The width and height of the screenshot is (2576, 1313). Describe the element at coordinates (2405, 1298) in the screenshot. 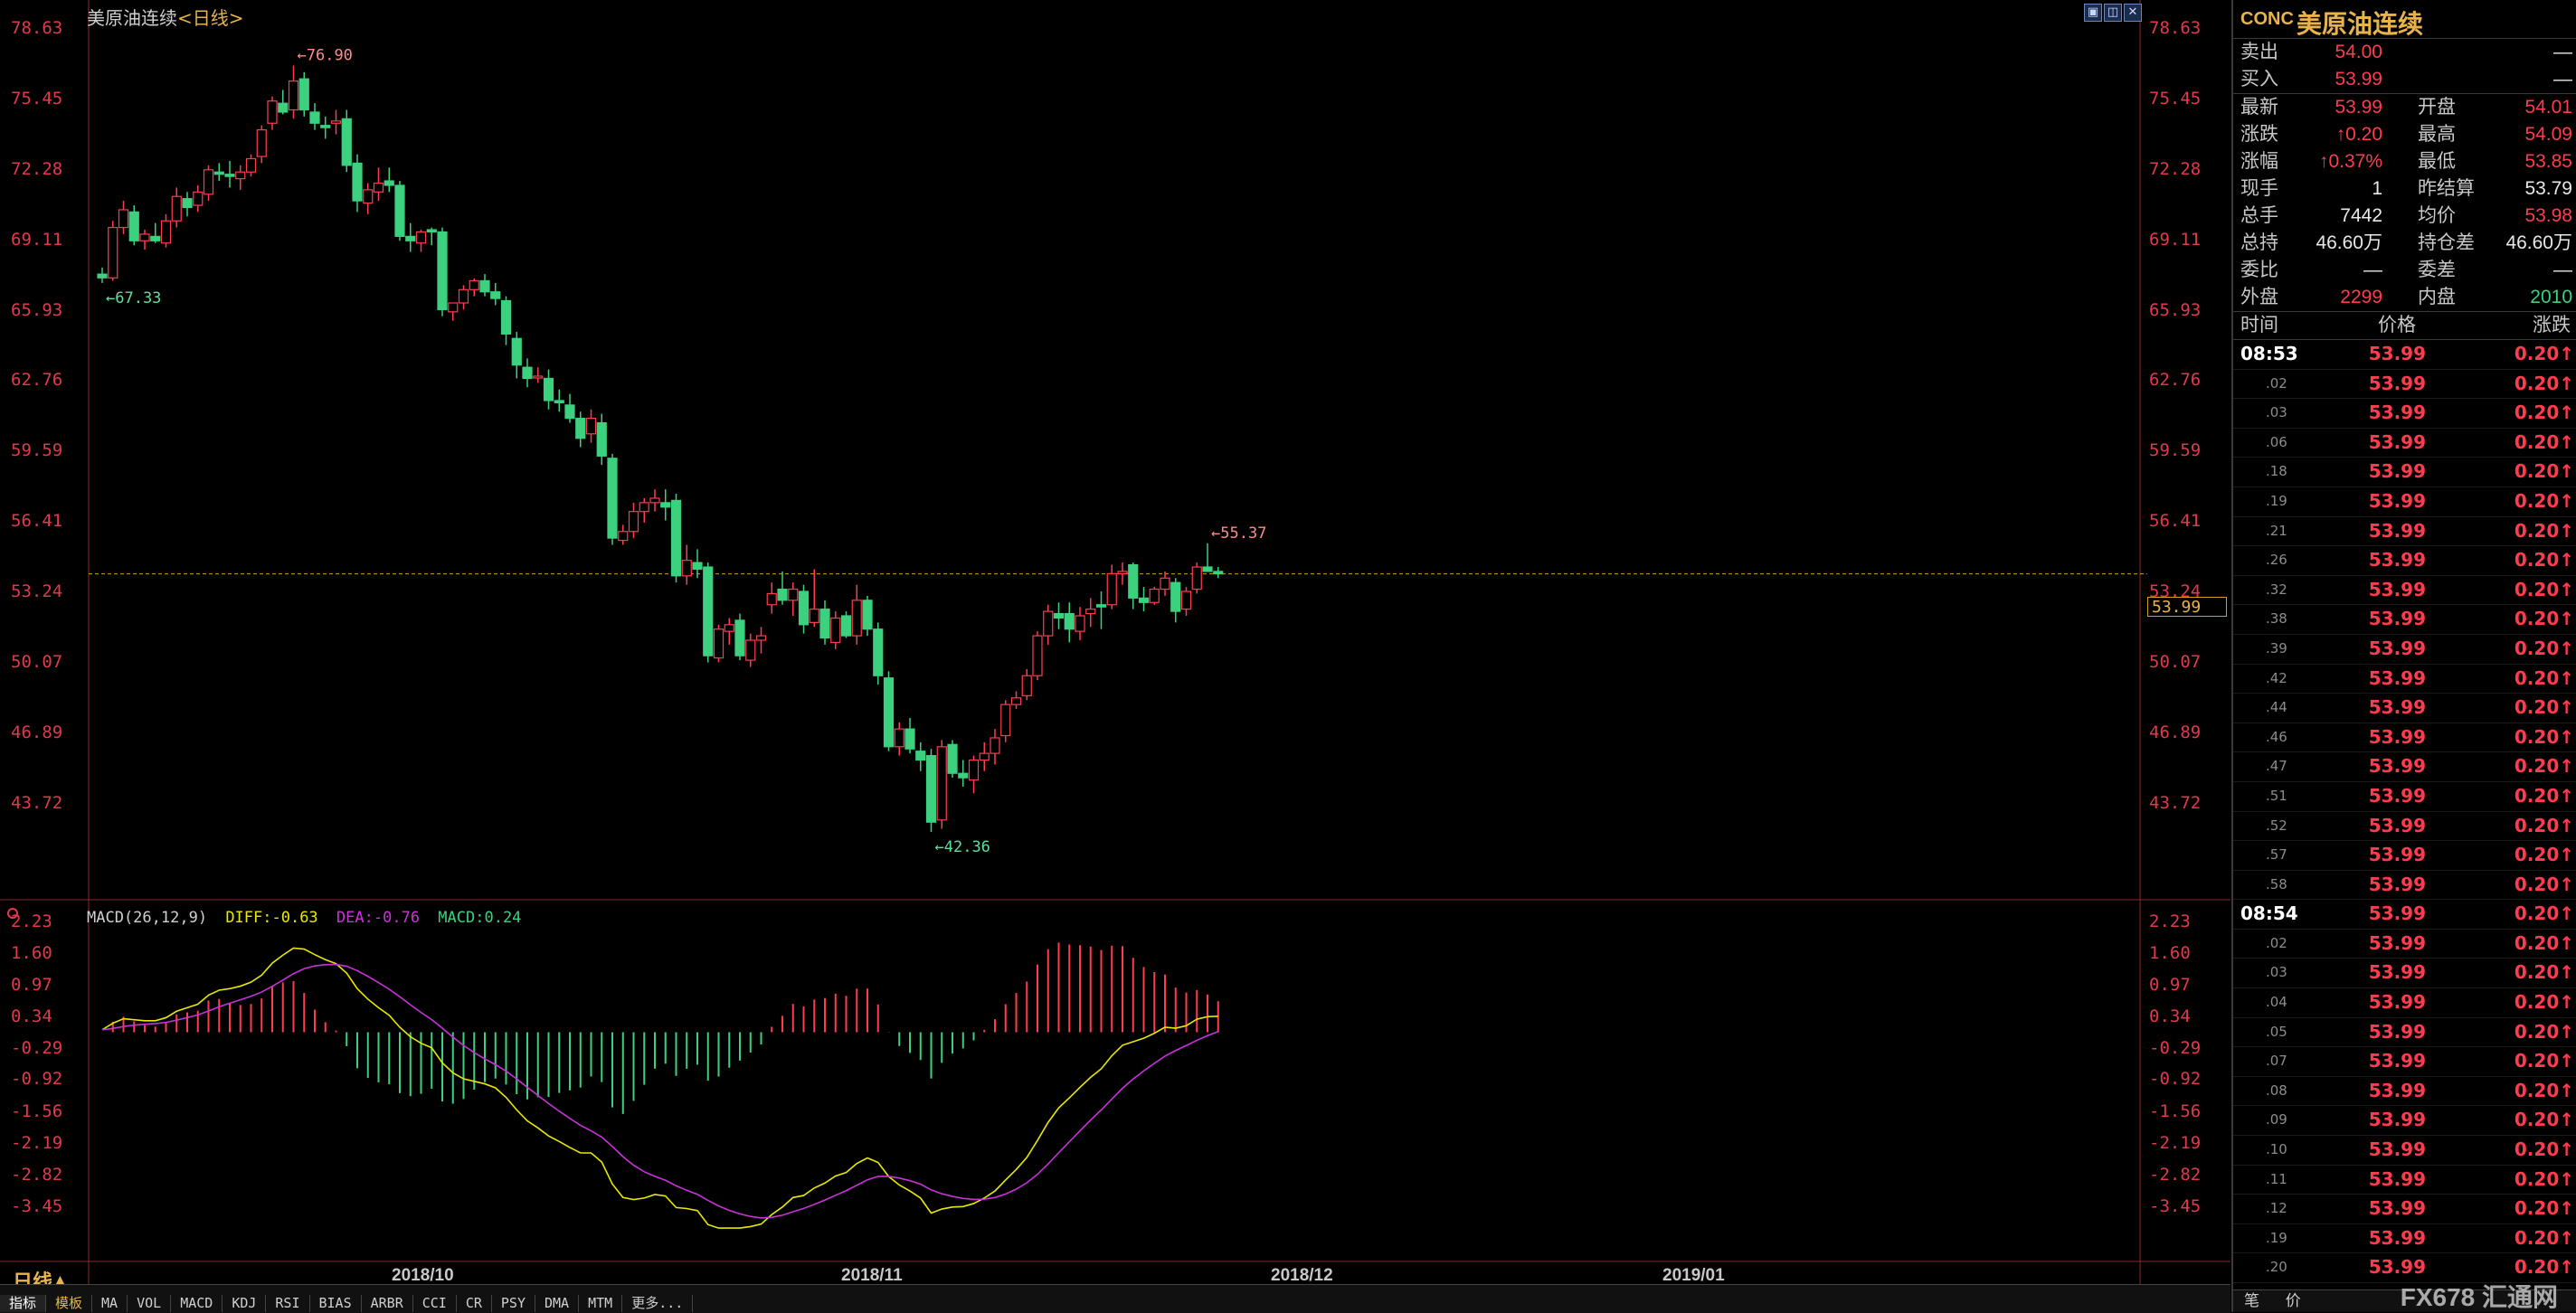

I see `panel-footer: 笔 价 FX678 汇通网` at that location.